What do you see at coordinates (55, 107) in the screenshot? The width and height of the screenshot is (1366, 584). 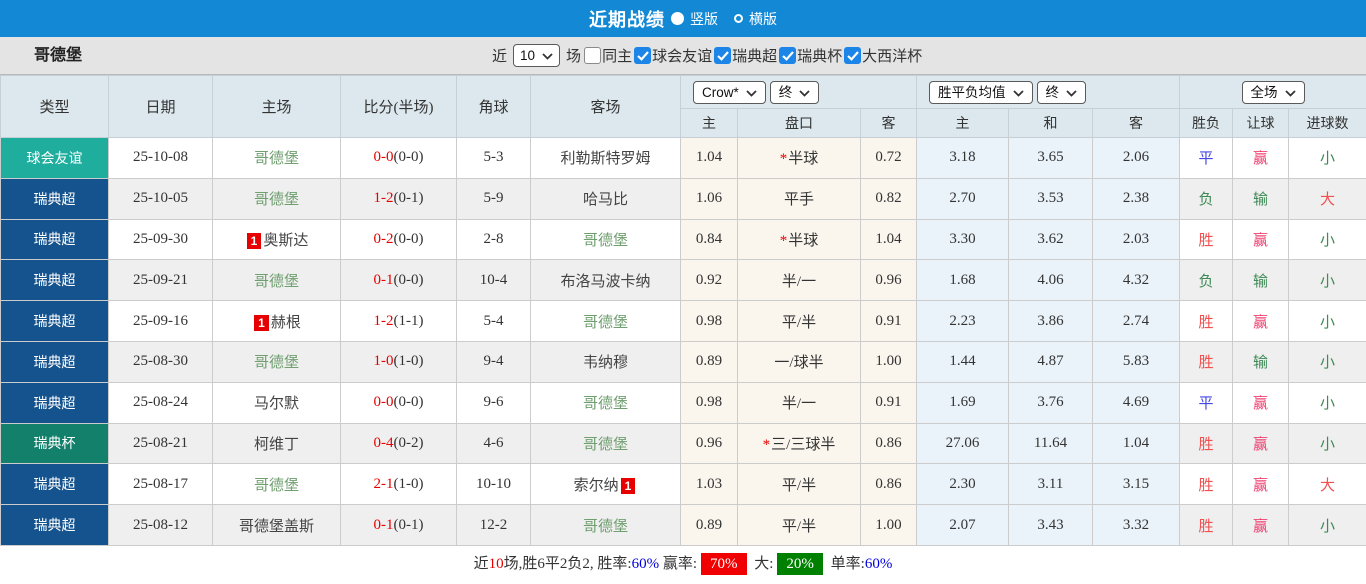 I see `col-header-type: 类型` at bounding box center [55, 107].